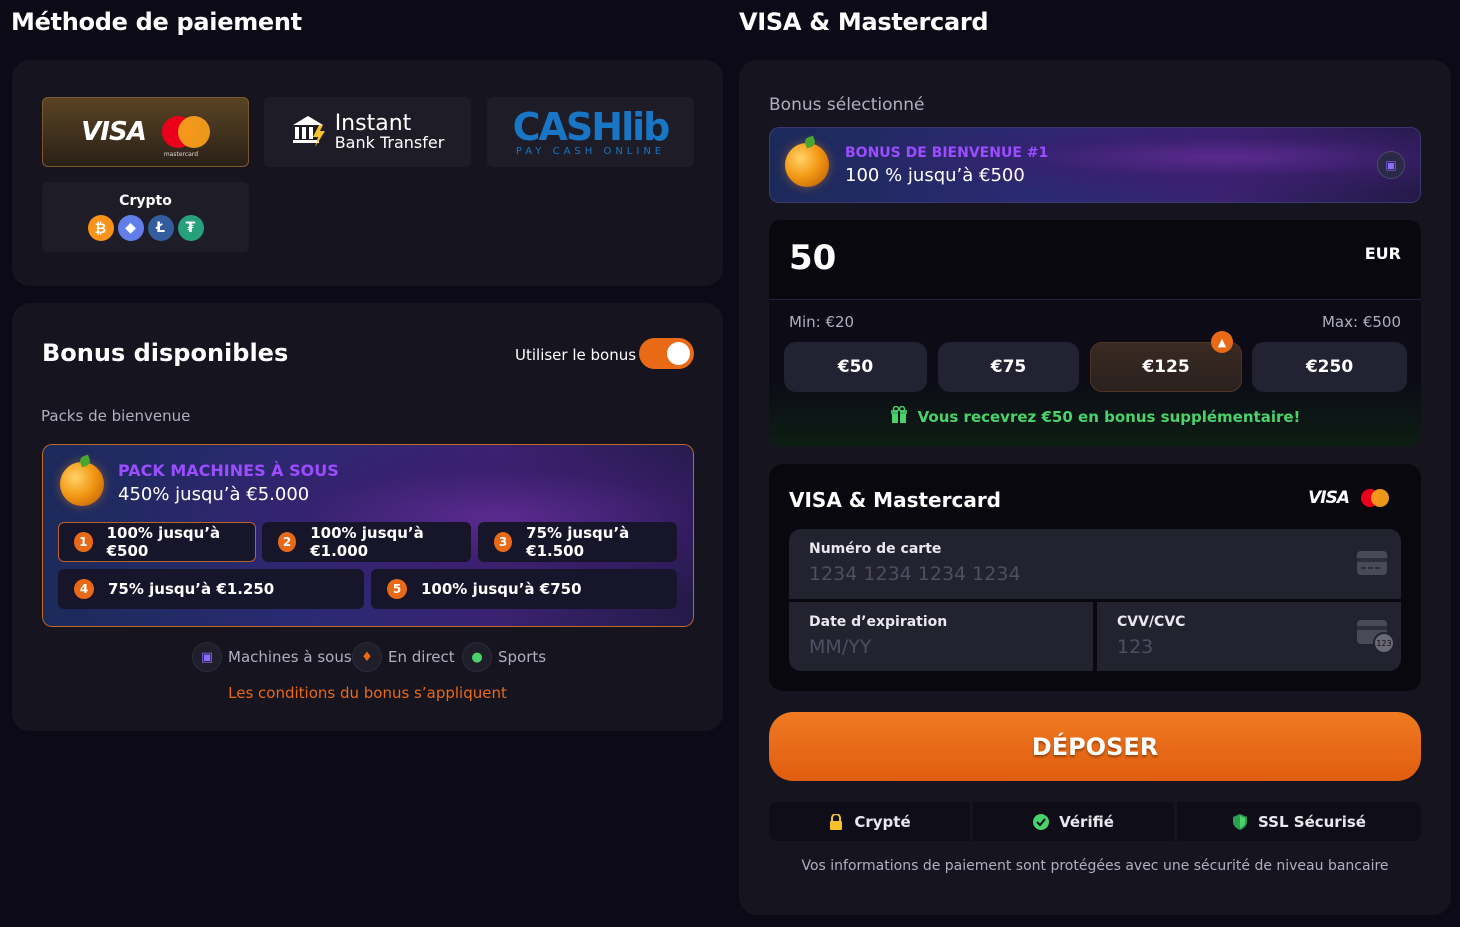  Describe the element at coordinates (190, 228) in the screenshot. I see `tether-icon: ₮` at that location.